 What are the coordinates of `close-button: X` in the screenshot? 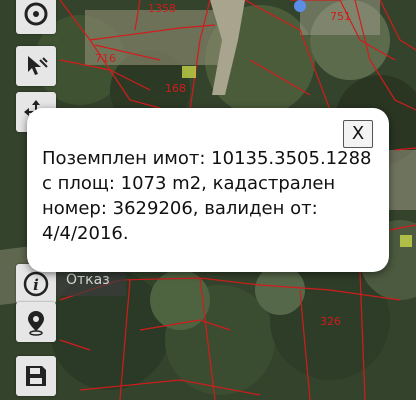 It's located at (358, 134).